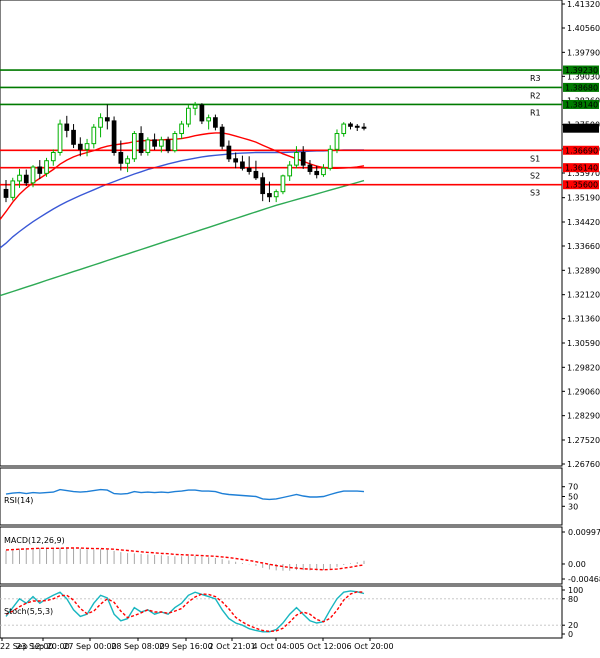 The width and height of the screenshot is (600, 658). I want to click on price-tick-label: 1.29060, so click(583, 391).